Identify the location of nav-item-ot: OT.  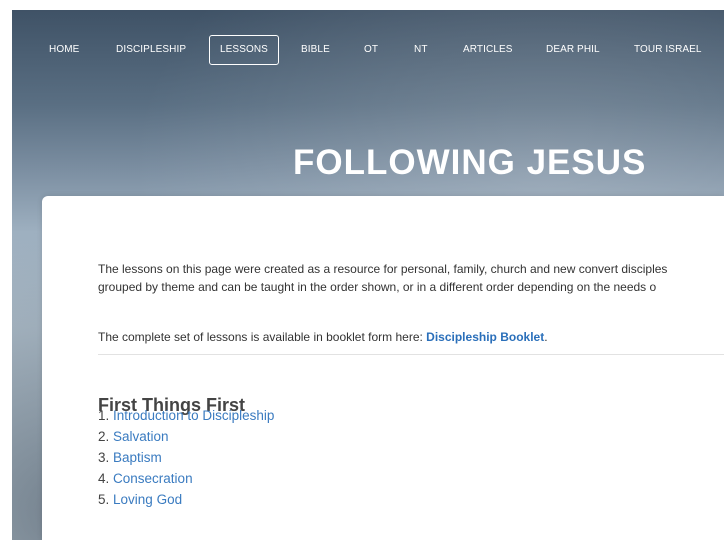
(371, 50).